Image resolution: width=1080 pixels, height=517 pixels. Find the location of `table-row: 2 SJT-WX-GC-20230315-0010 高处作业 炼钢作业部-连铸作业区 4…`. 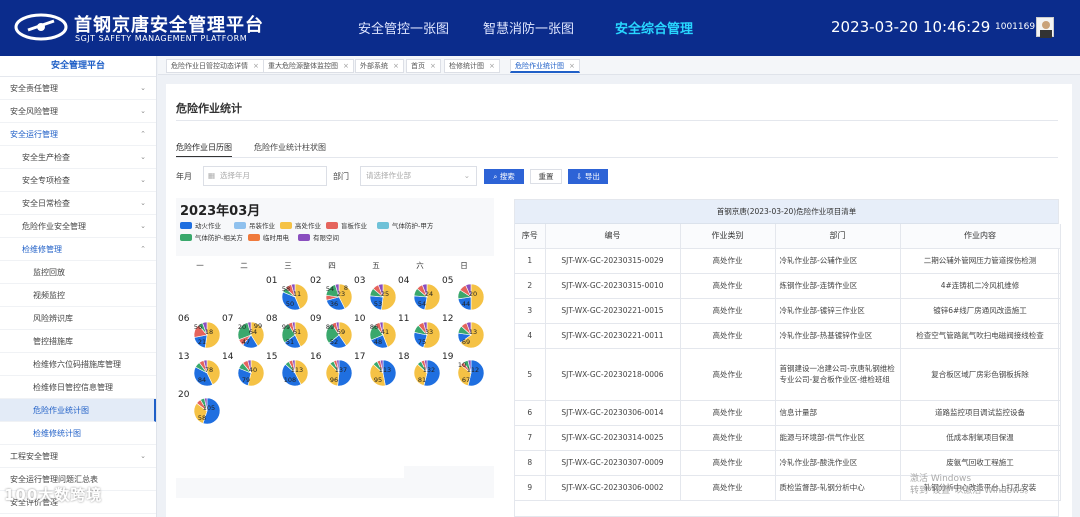

table-row: 2 SJT-WX-GC-20230315-0010 高处作业 炼钢作业部-连铸作业区 4… is located at coordinates (788, 286).